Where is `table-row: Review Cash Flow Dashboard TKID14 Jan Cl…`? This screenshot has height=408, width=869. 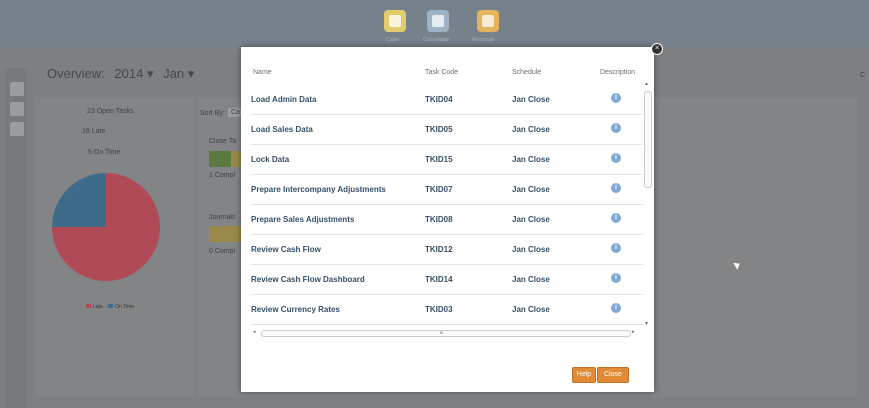 table-row: Review Cash Flow Dashboard TKID14 Jan Cl… is located at coordinates (447, 280).